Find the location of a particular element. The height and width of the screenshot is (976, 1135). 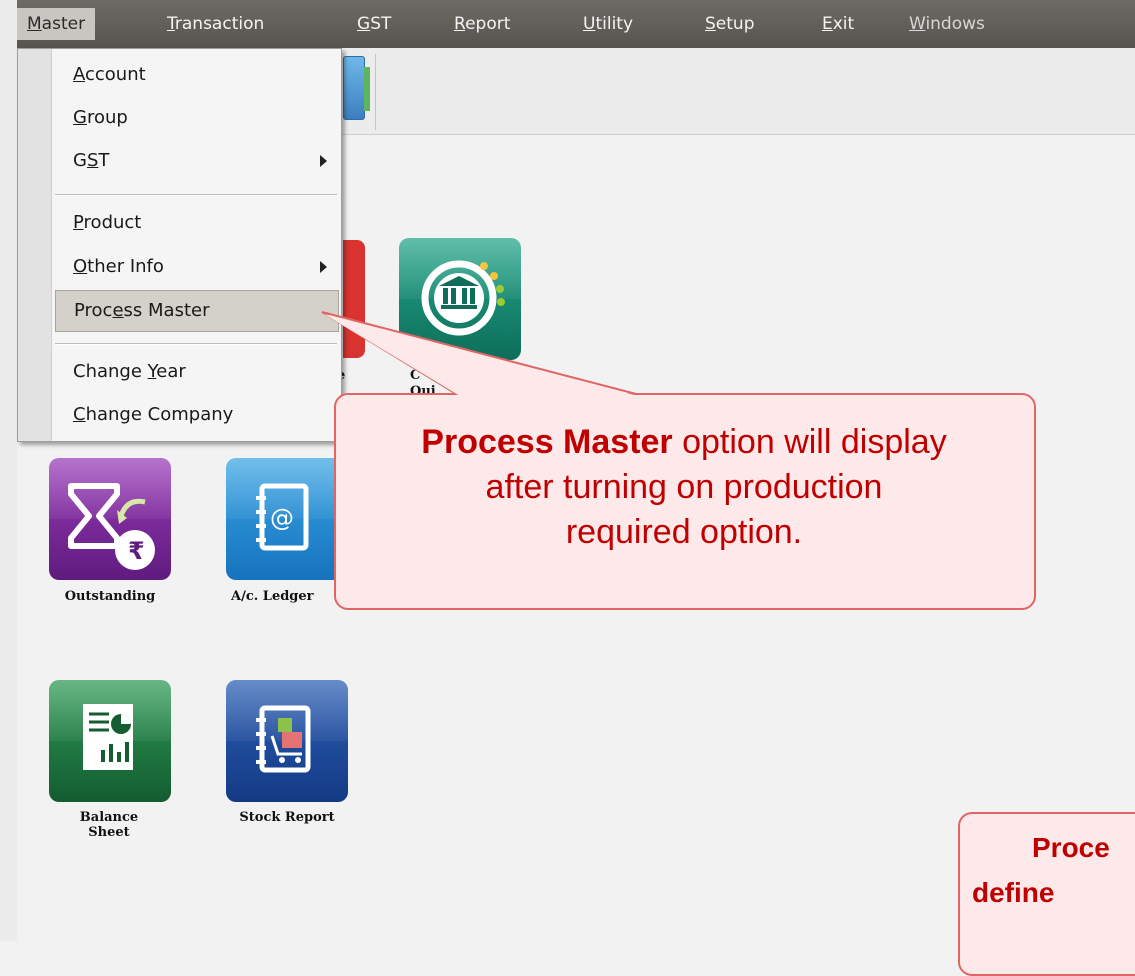

menu-item-label: Other Info is located at coordinates (118, 266).